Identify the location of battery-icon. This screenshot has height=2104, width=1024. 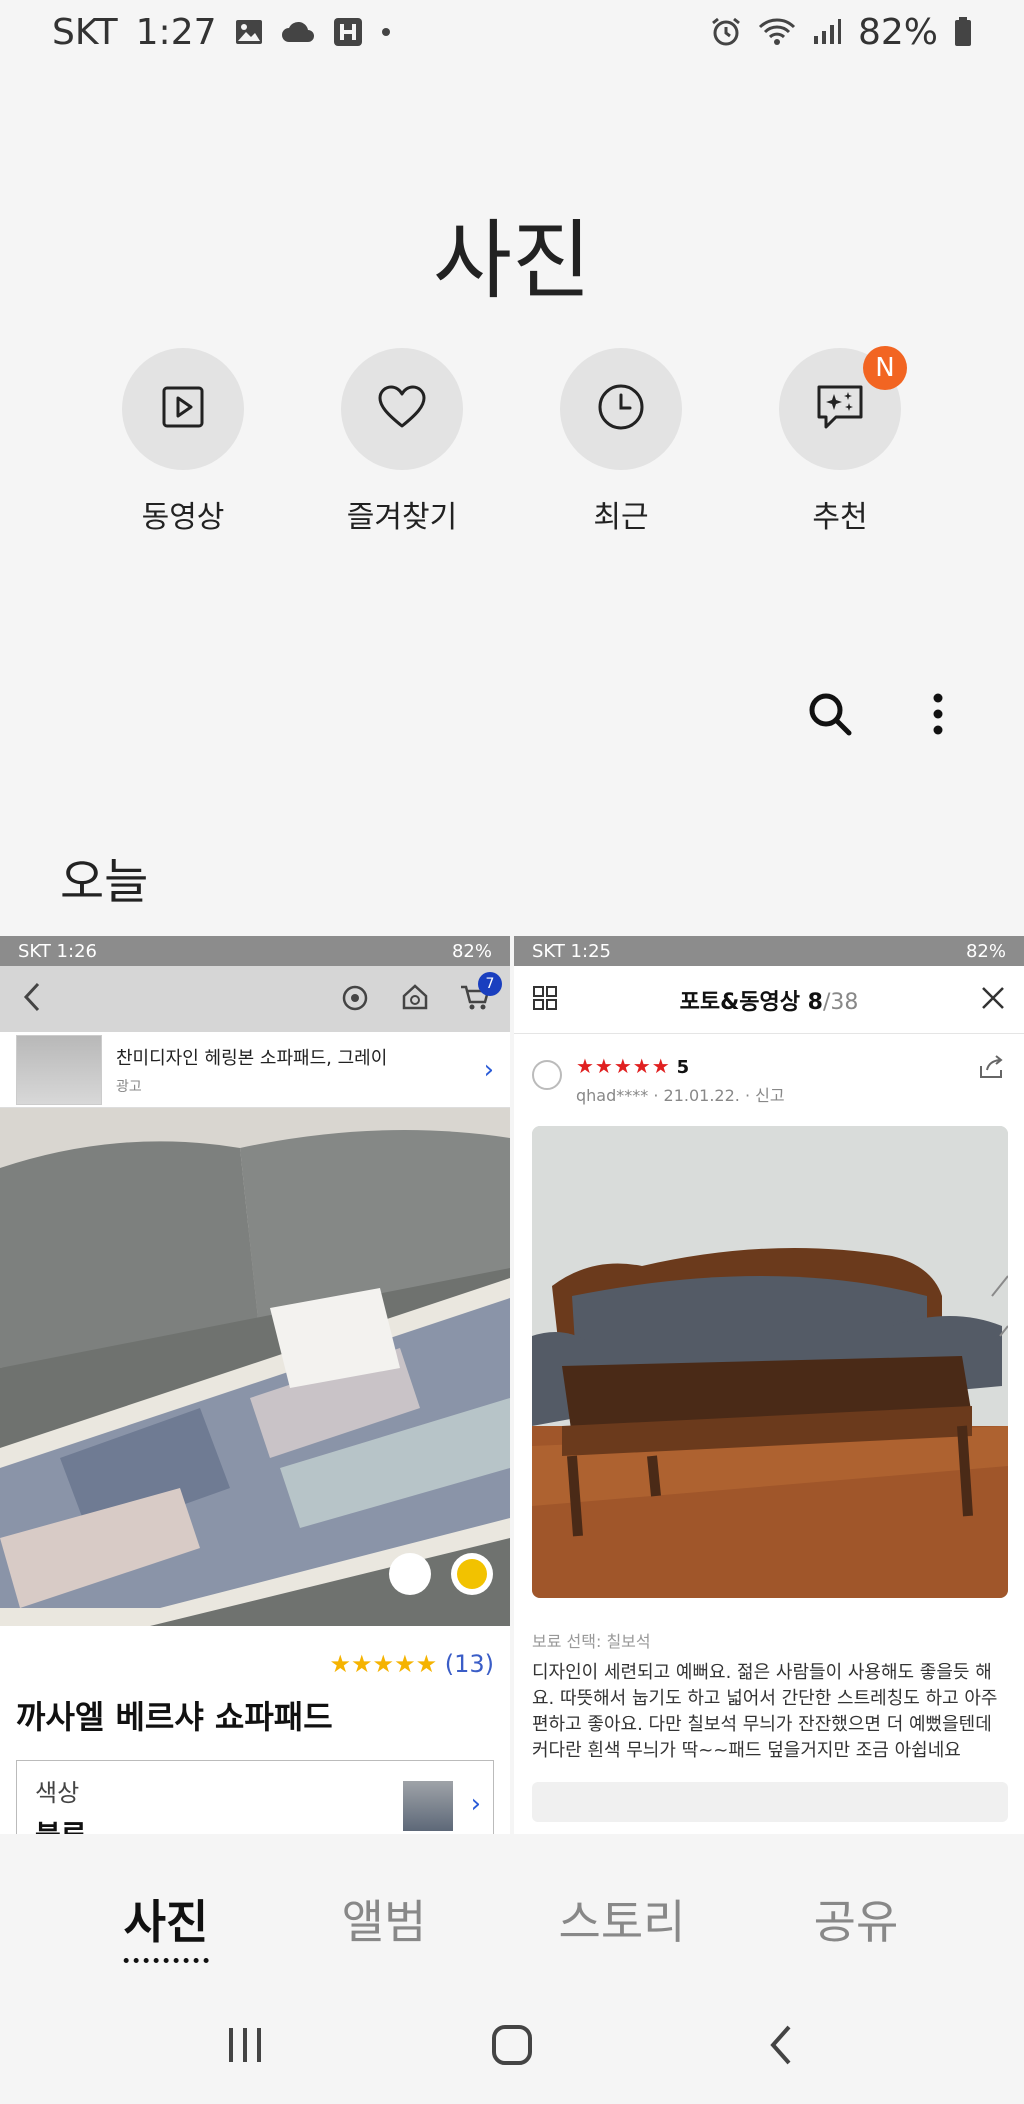
(963, 32).